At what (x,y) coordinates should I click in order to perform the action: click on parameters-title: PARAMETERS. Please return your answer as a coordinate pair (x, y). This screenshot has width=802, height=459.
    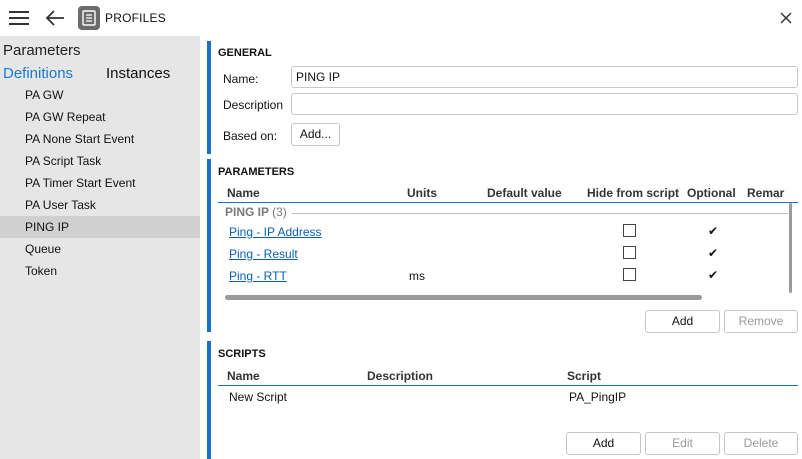
    Looking at the image, I should click on (256, 172).